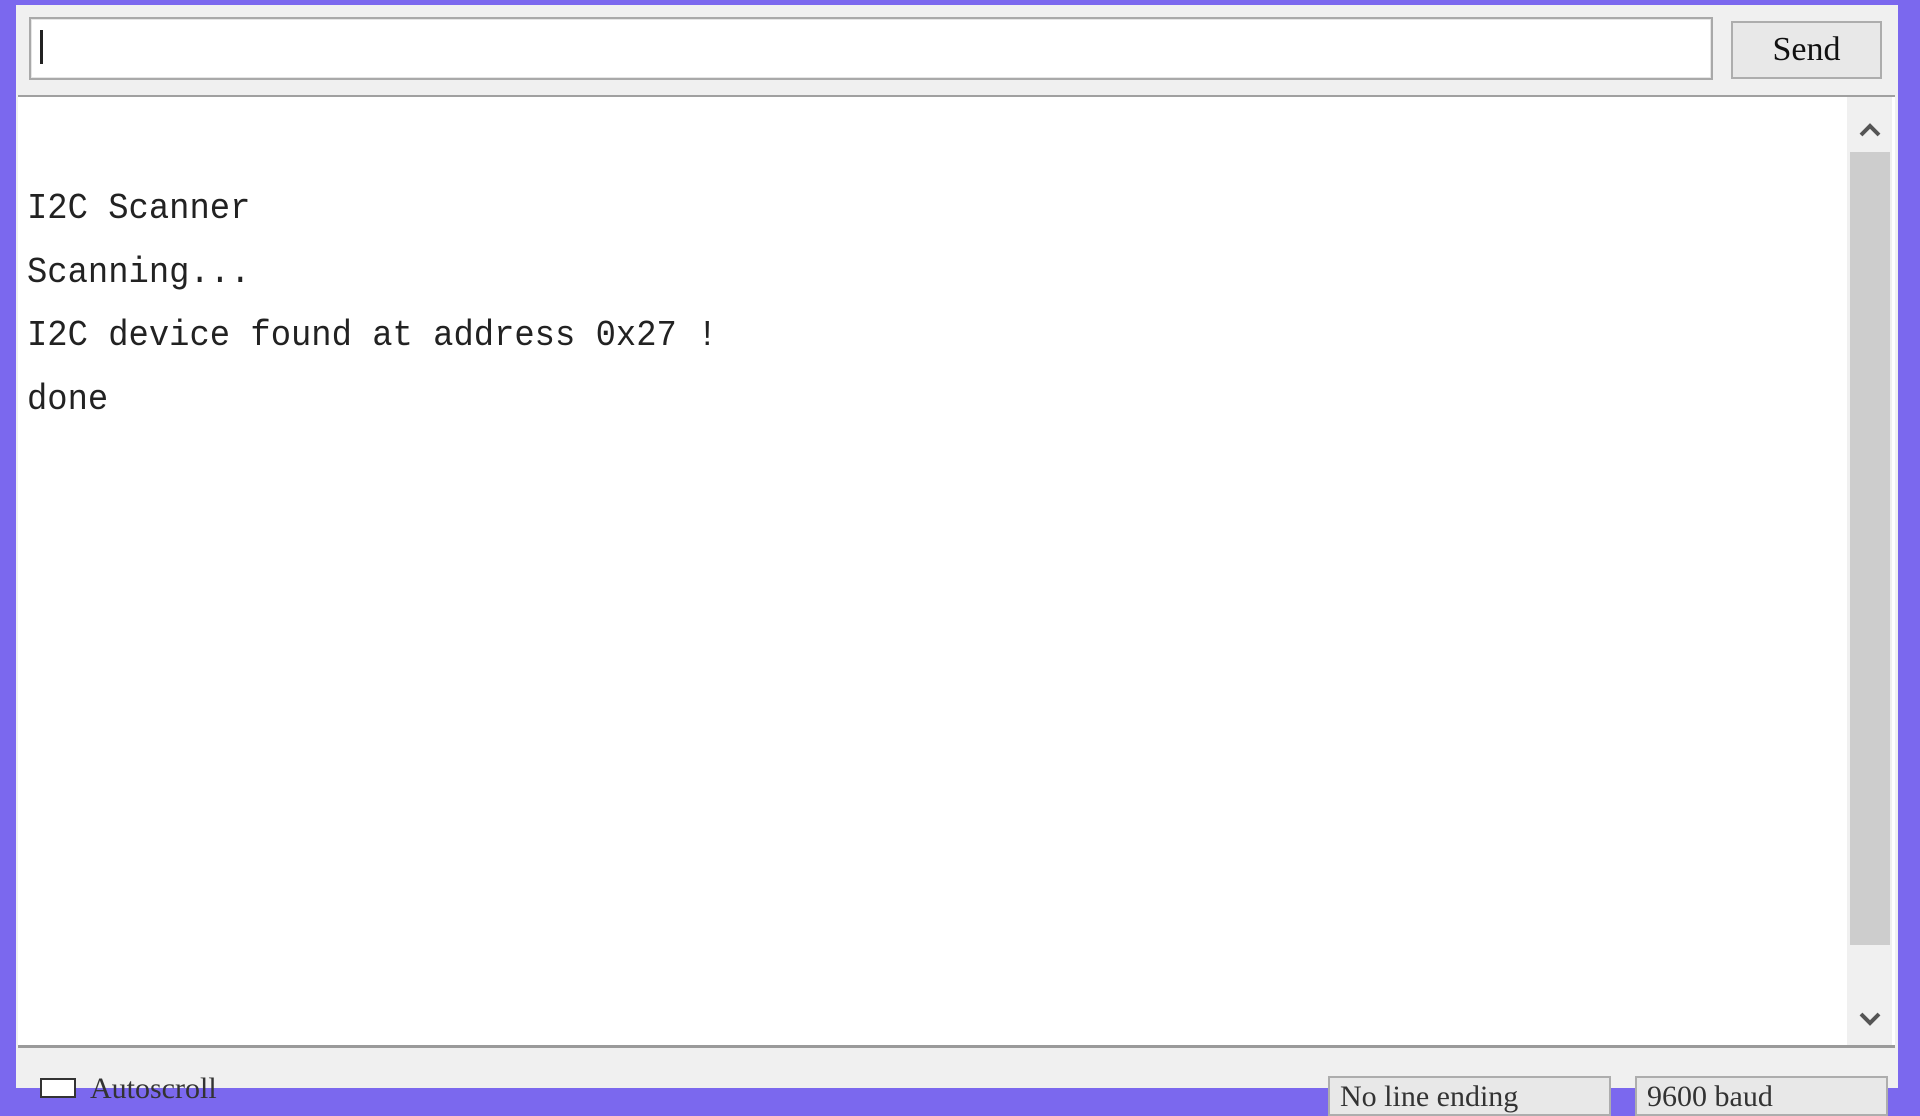 The height and width of the screenshot is (1116, 1920). What do you see at coordinates (68, 400) in the screenshot?
I see `output-line: done` at bounding box center [68, 400].